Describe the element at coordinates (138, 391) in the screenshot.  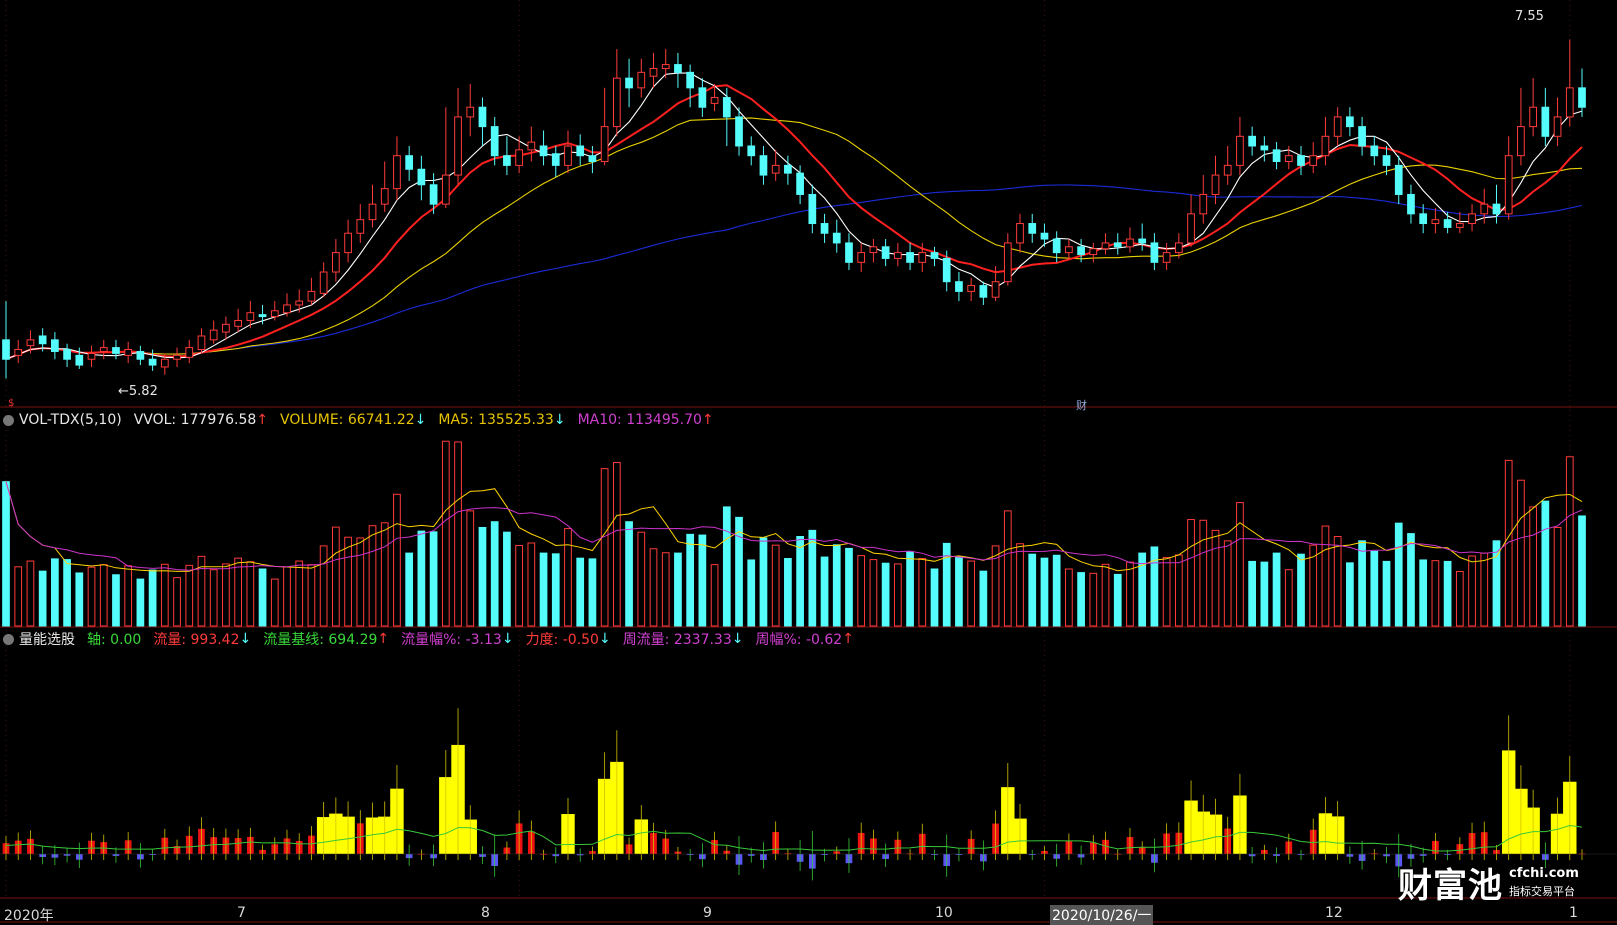
I see `low-annotation: ←5.82` at that location.